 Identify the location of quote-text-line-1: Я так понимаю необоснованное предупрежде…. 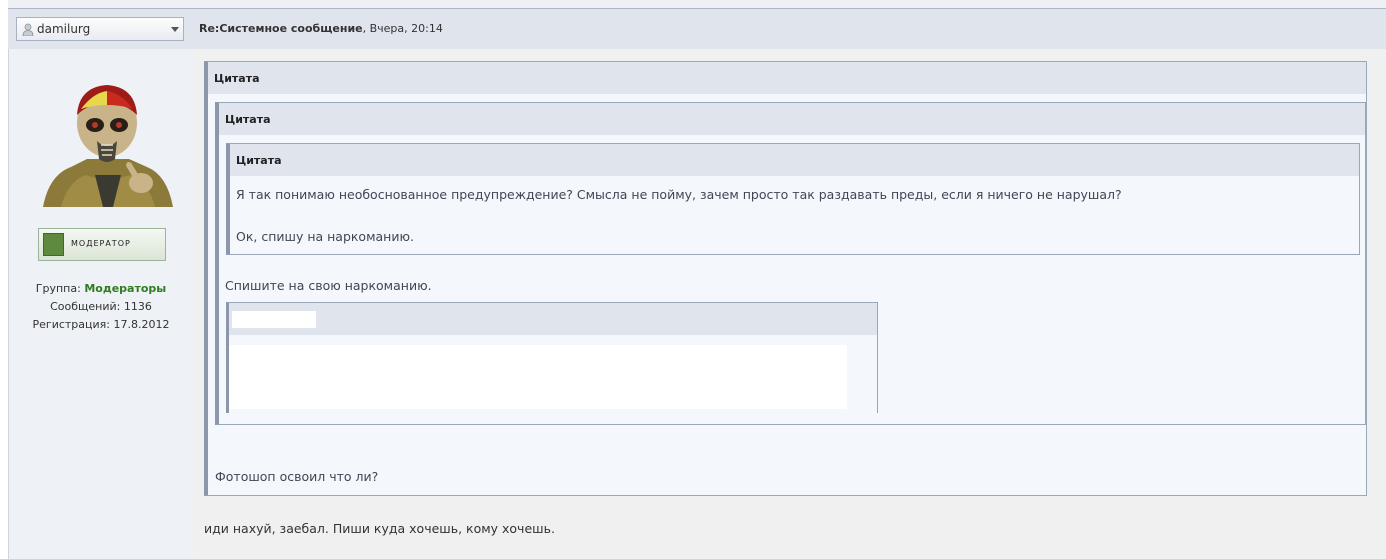
(679, 194).